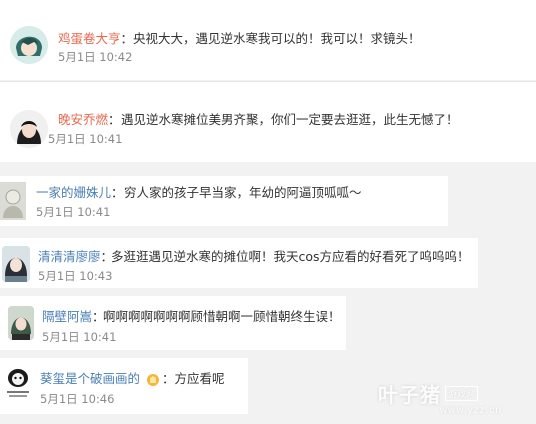 The height and width of the screenshot is (424, 536). What do you see at coordinates (21, 323) in the screenshot?
I see `green-haired-anime-avatar-icon` at bounding box center [21, 323].